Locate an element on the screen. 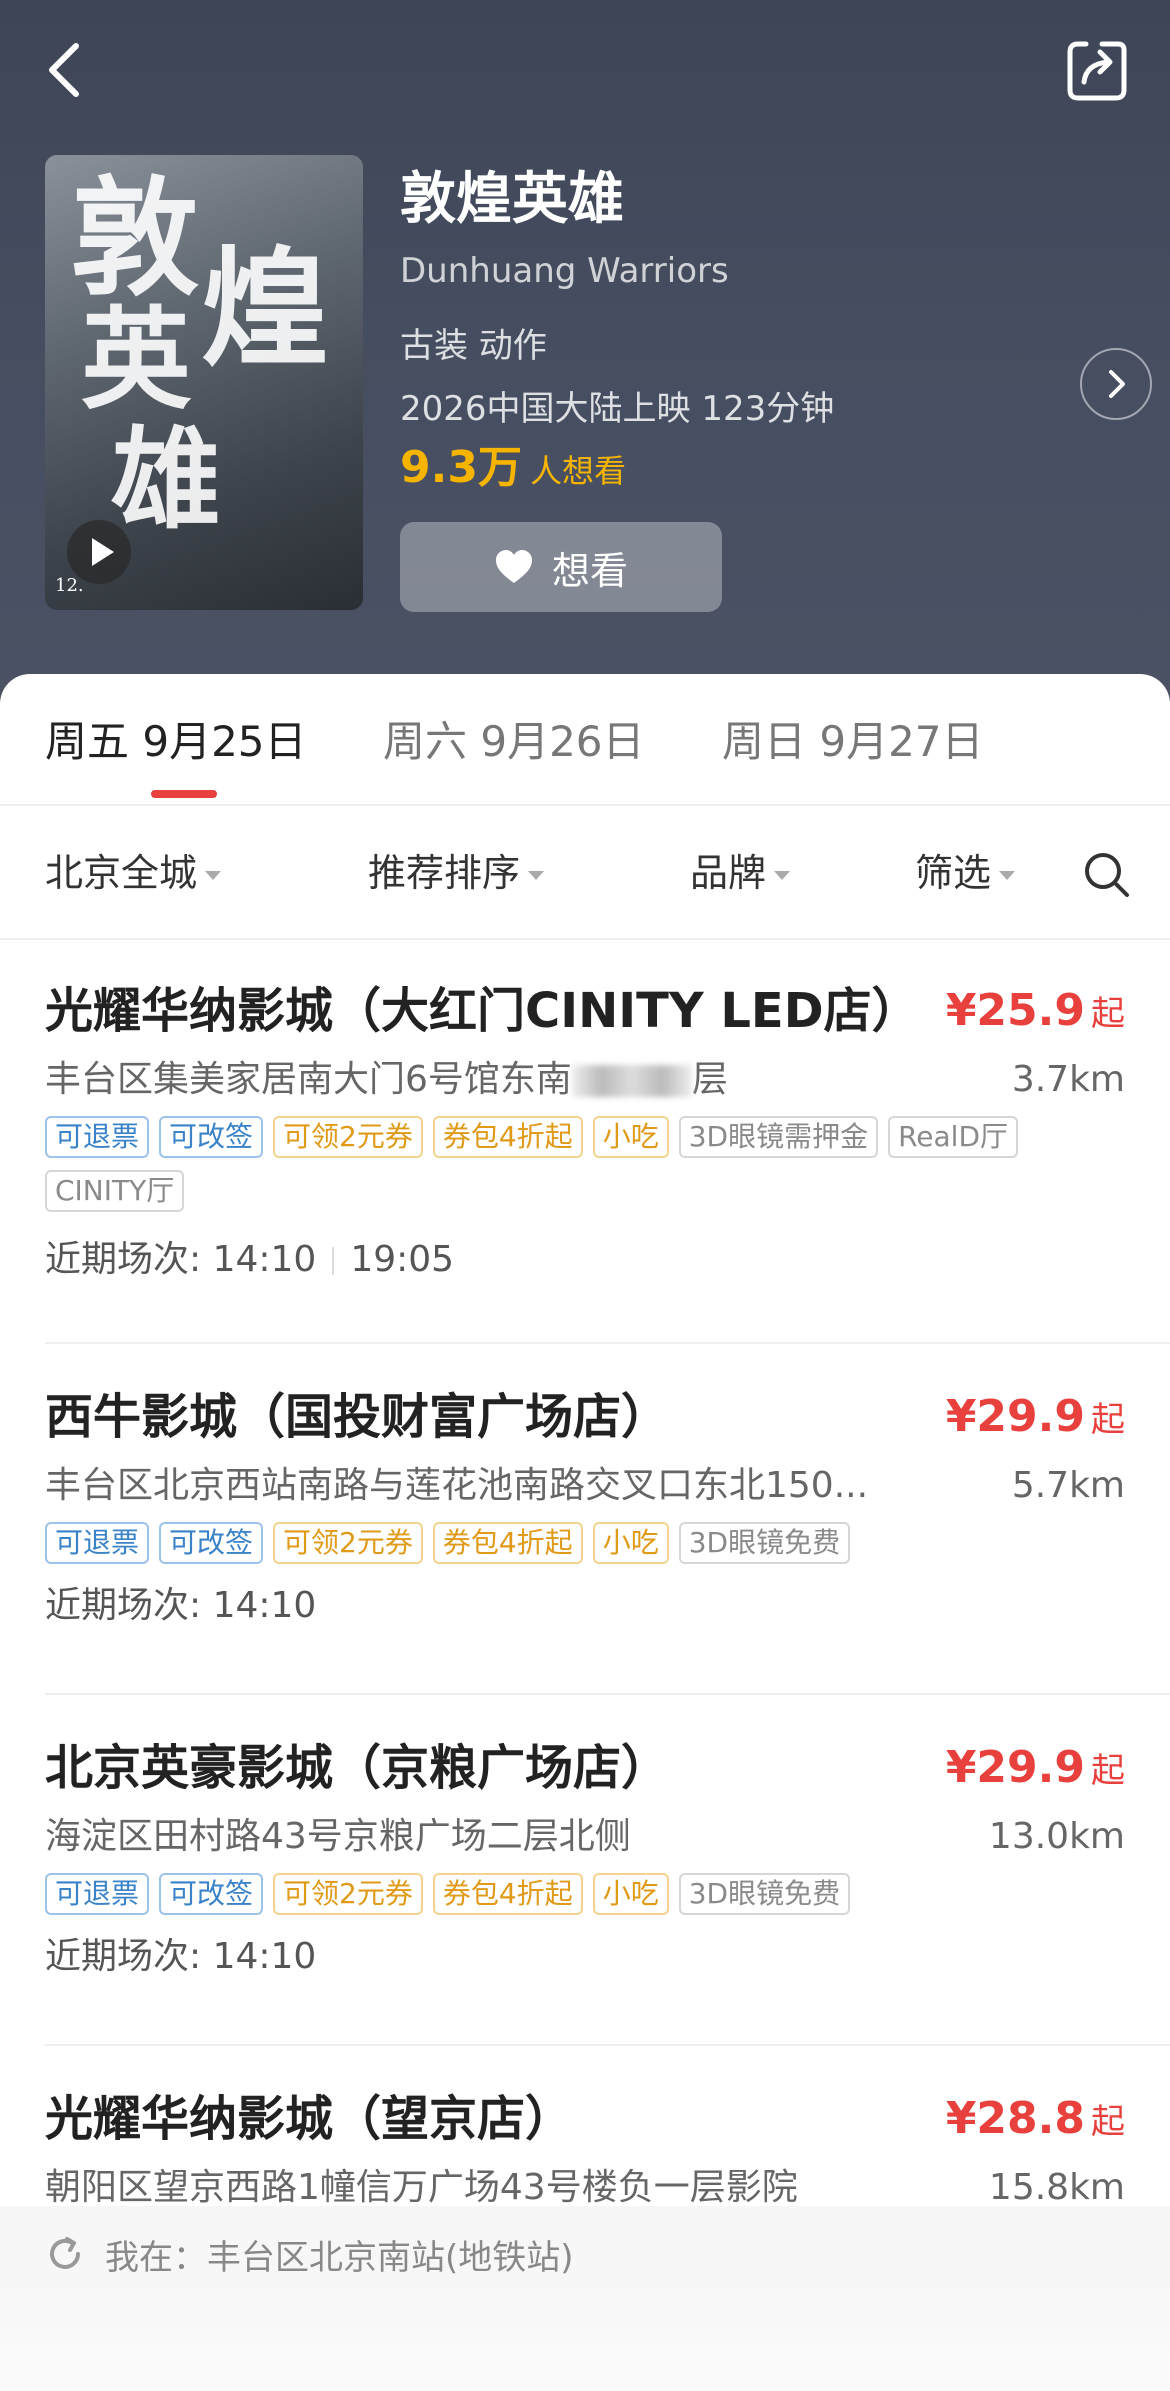  chevron-right-icon is located at coordinates (1117, 384).